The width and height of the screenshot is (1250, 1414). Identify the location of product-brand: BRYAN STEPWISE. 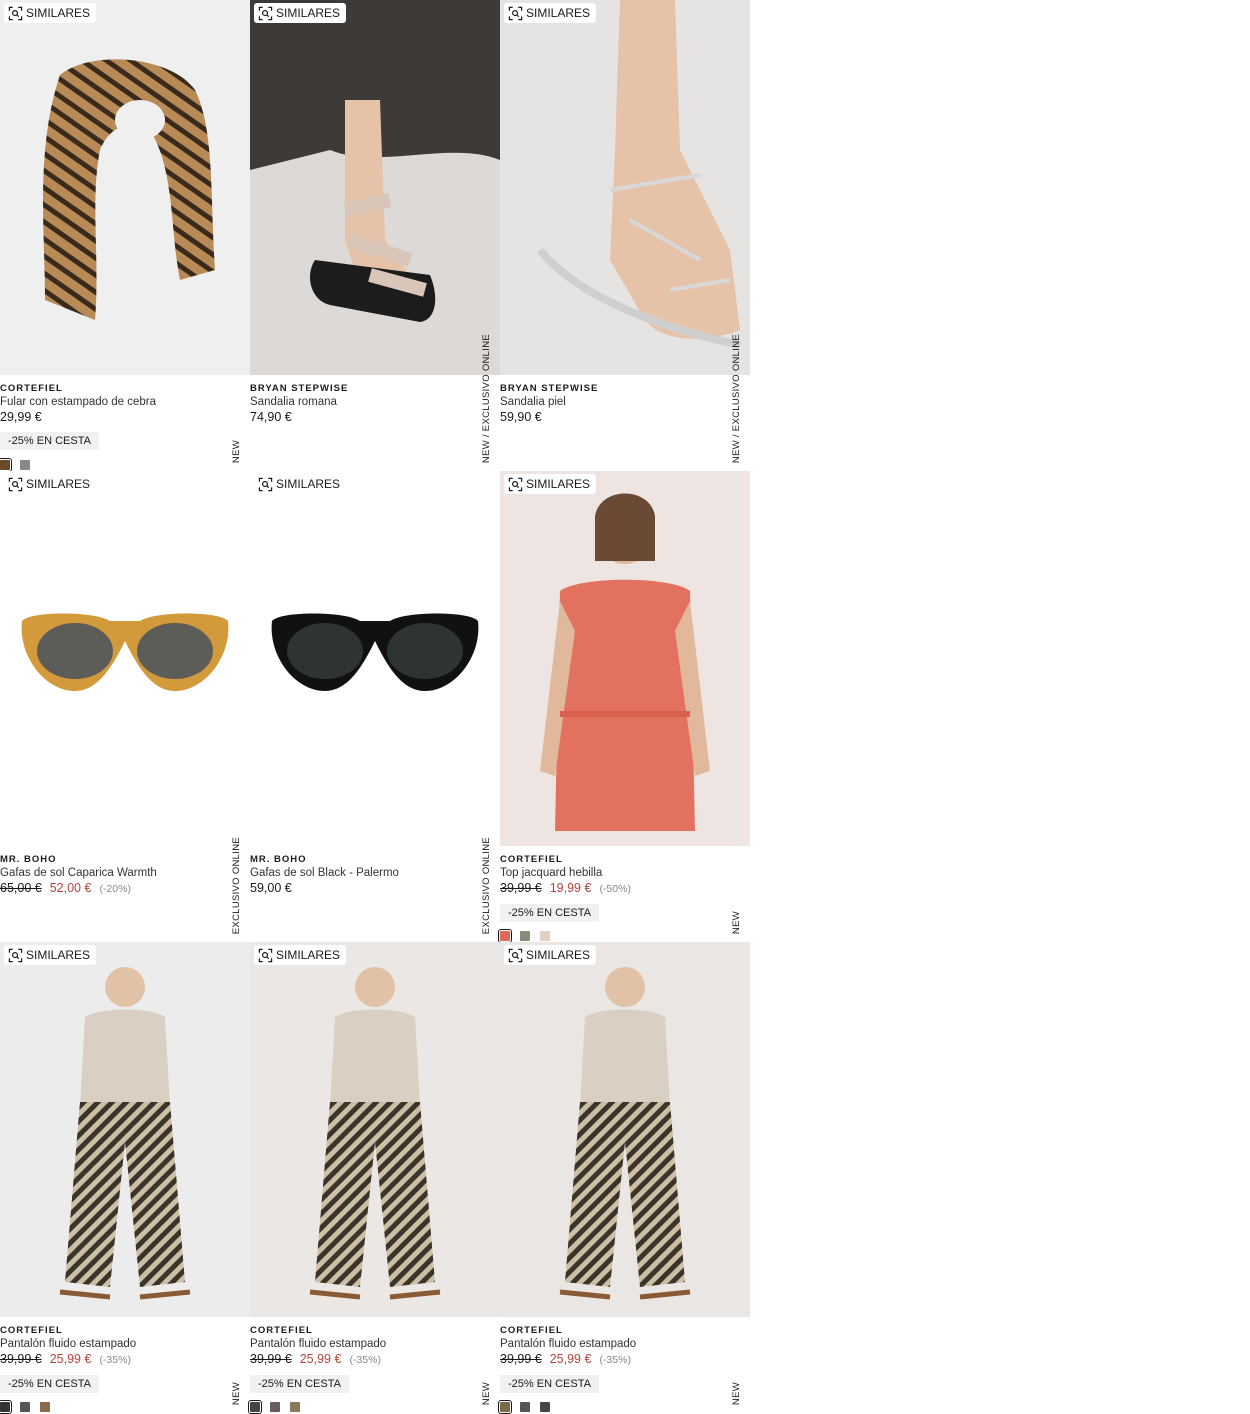
(299, 388).